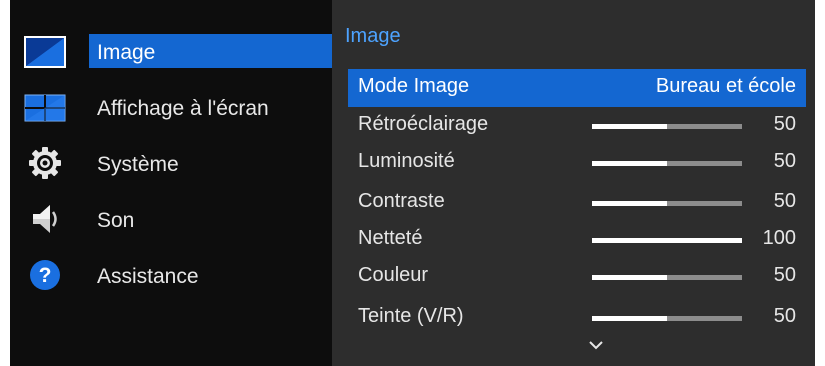 This screenshot has width=825, height=366. Describe the element at coordinates (577, 88) in the screenshot. I see `setting-row-picture-mode: Mode Image Bureau et école` at that location.